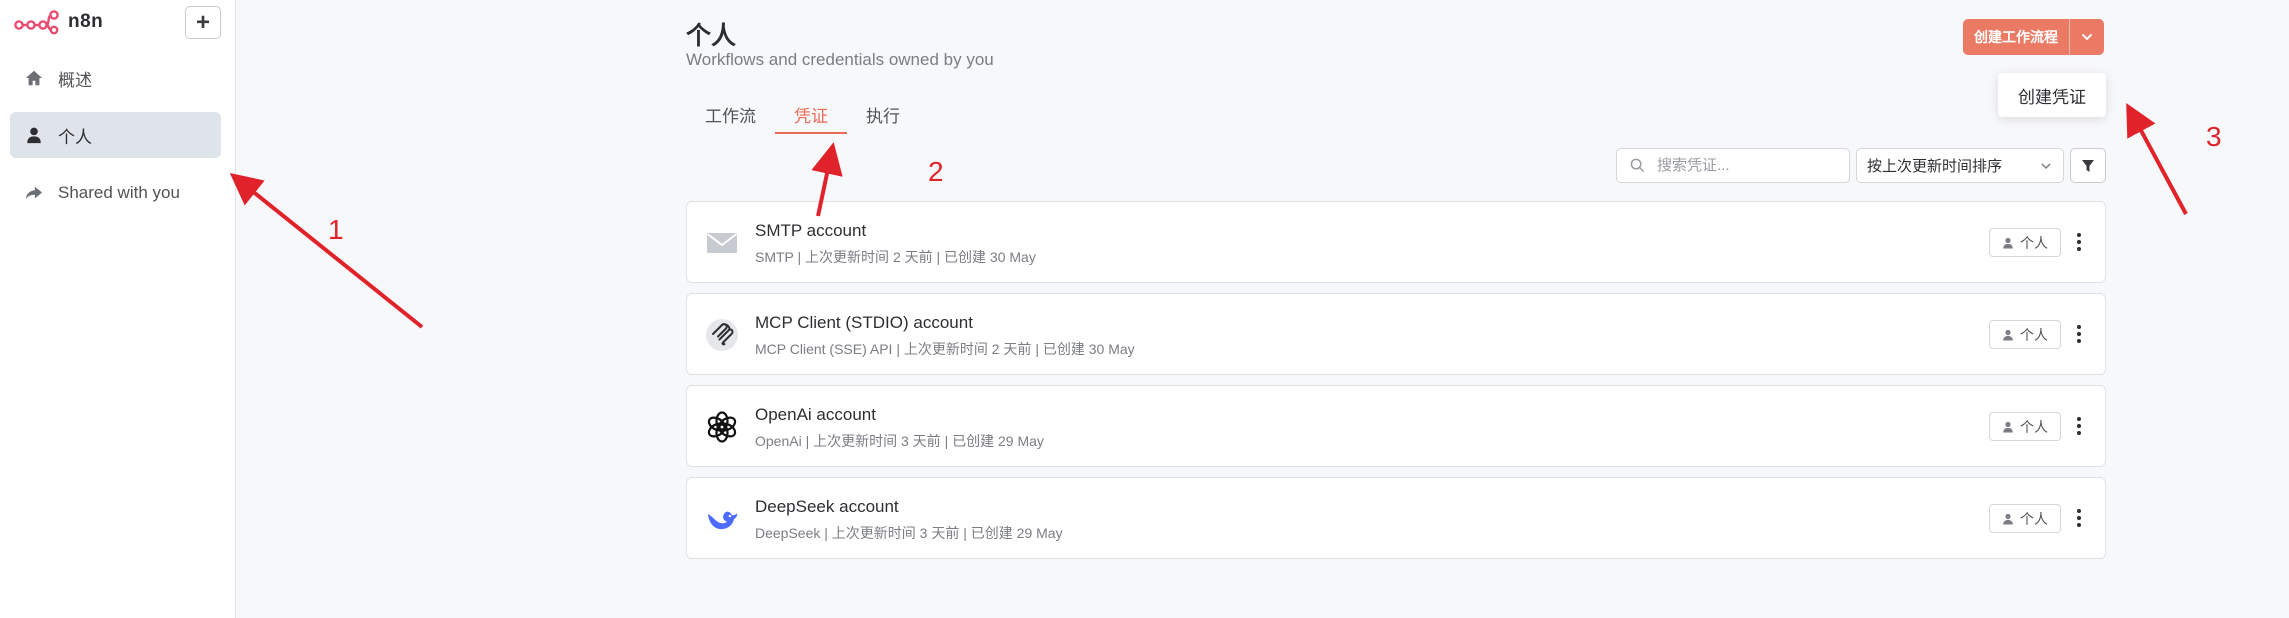  What do you see at coordinates (119, 192) in the screenshot?
I see `sidebar-item-label: Shared with you` at bounding box center [119, 192].